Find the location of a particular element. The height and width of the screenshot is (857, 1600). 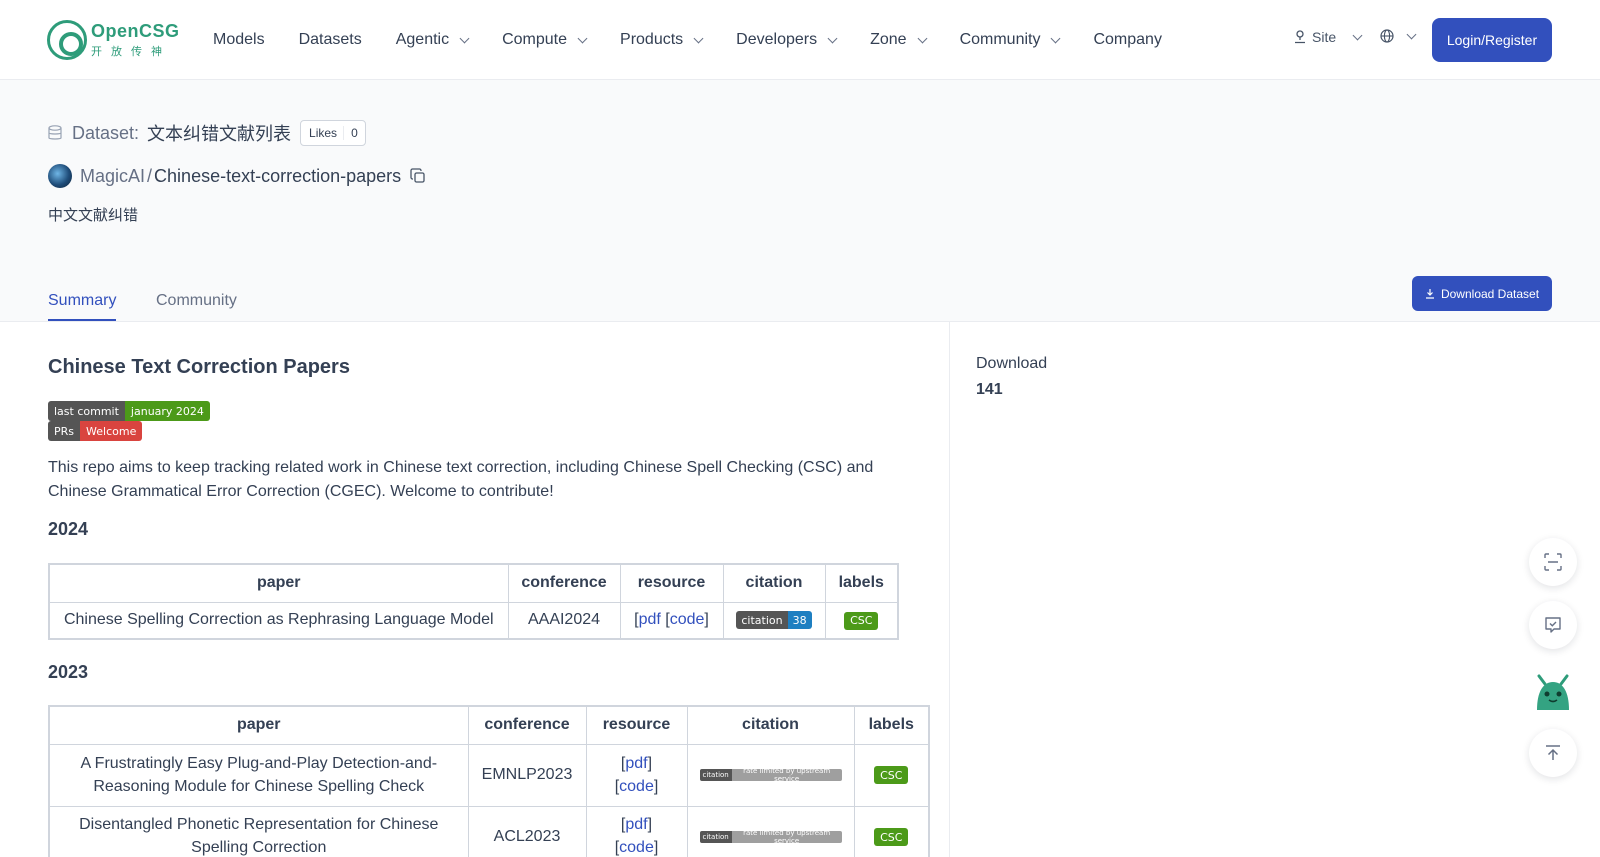

dataset-title-row: Dataset: 文本纠错文献列表 Likes 0 is located at coordinates (207, 133).